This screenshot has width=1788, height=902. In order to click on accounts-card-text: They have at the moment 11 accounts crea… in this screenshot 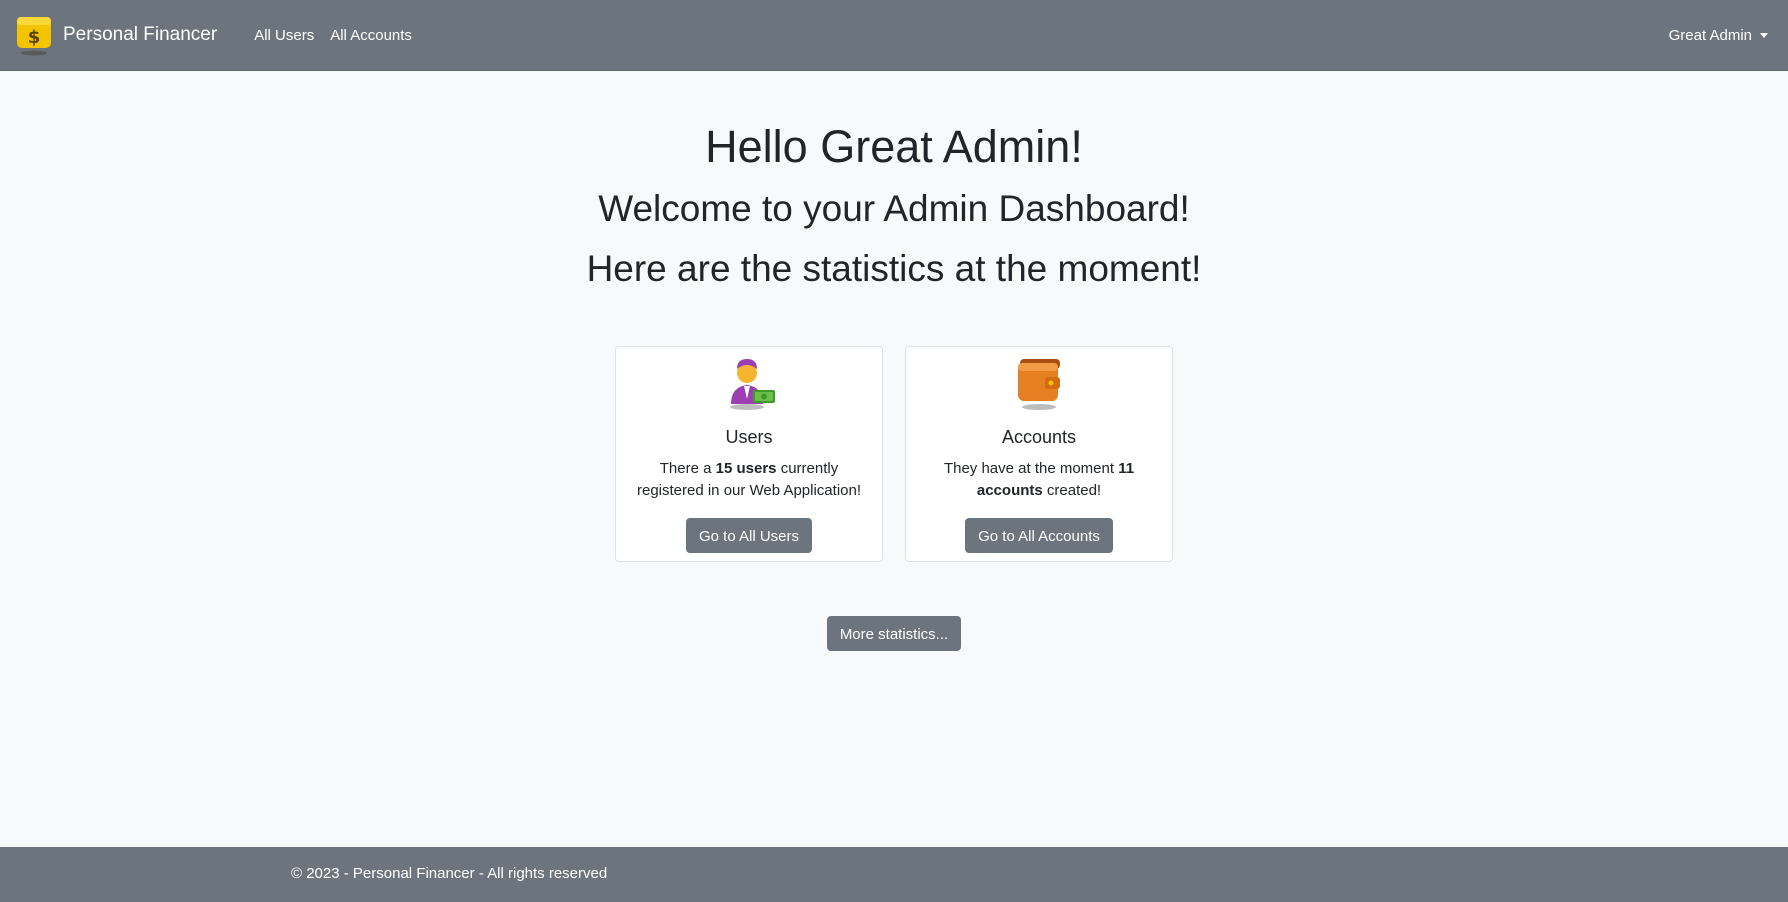, I will do `click(1039, 480)`.